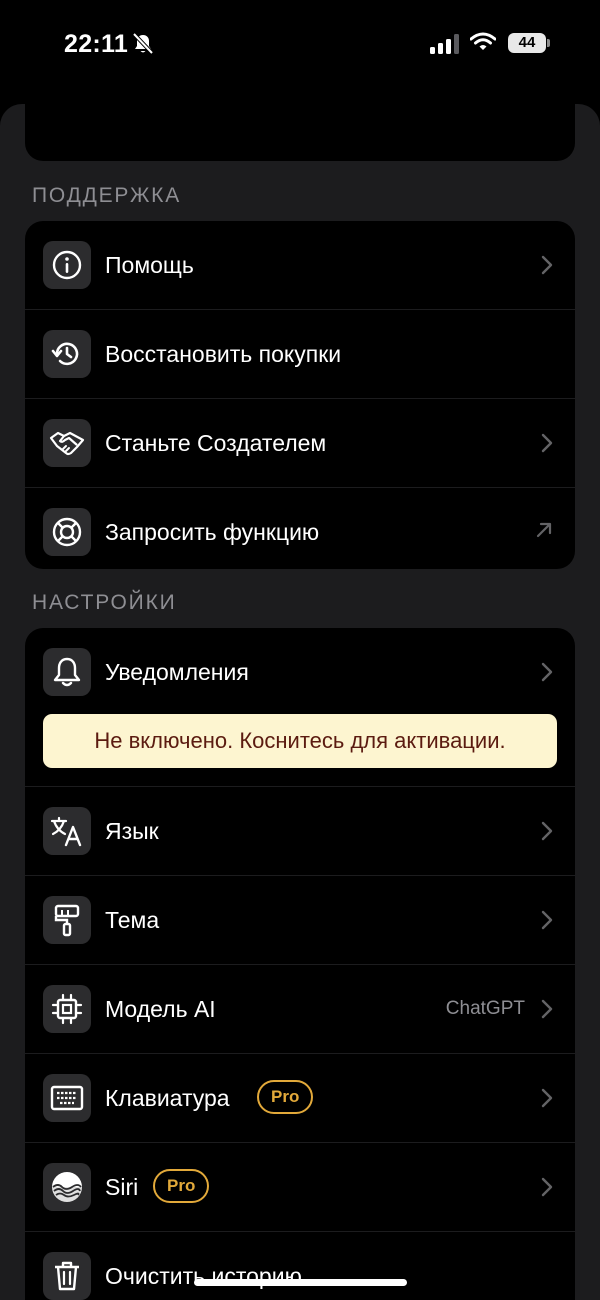  I want to click on external-arrow-icon, so click(544, 532).